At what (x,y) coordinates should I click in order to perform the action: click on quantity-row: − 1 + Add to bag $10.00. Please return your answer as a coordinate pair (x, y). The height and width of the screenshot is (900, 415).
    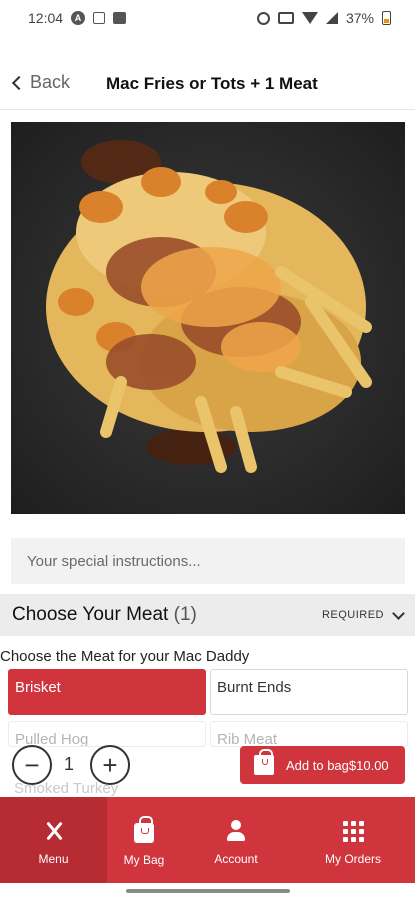
    Looking at the image, I should click on (207, 766).